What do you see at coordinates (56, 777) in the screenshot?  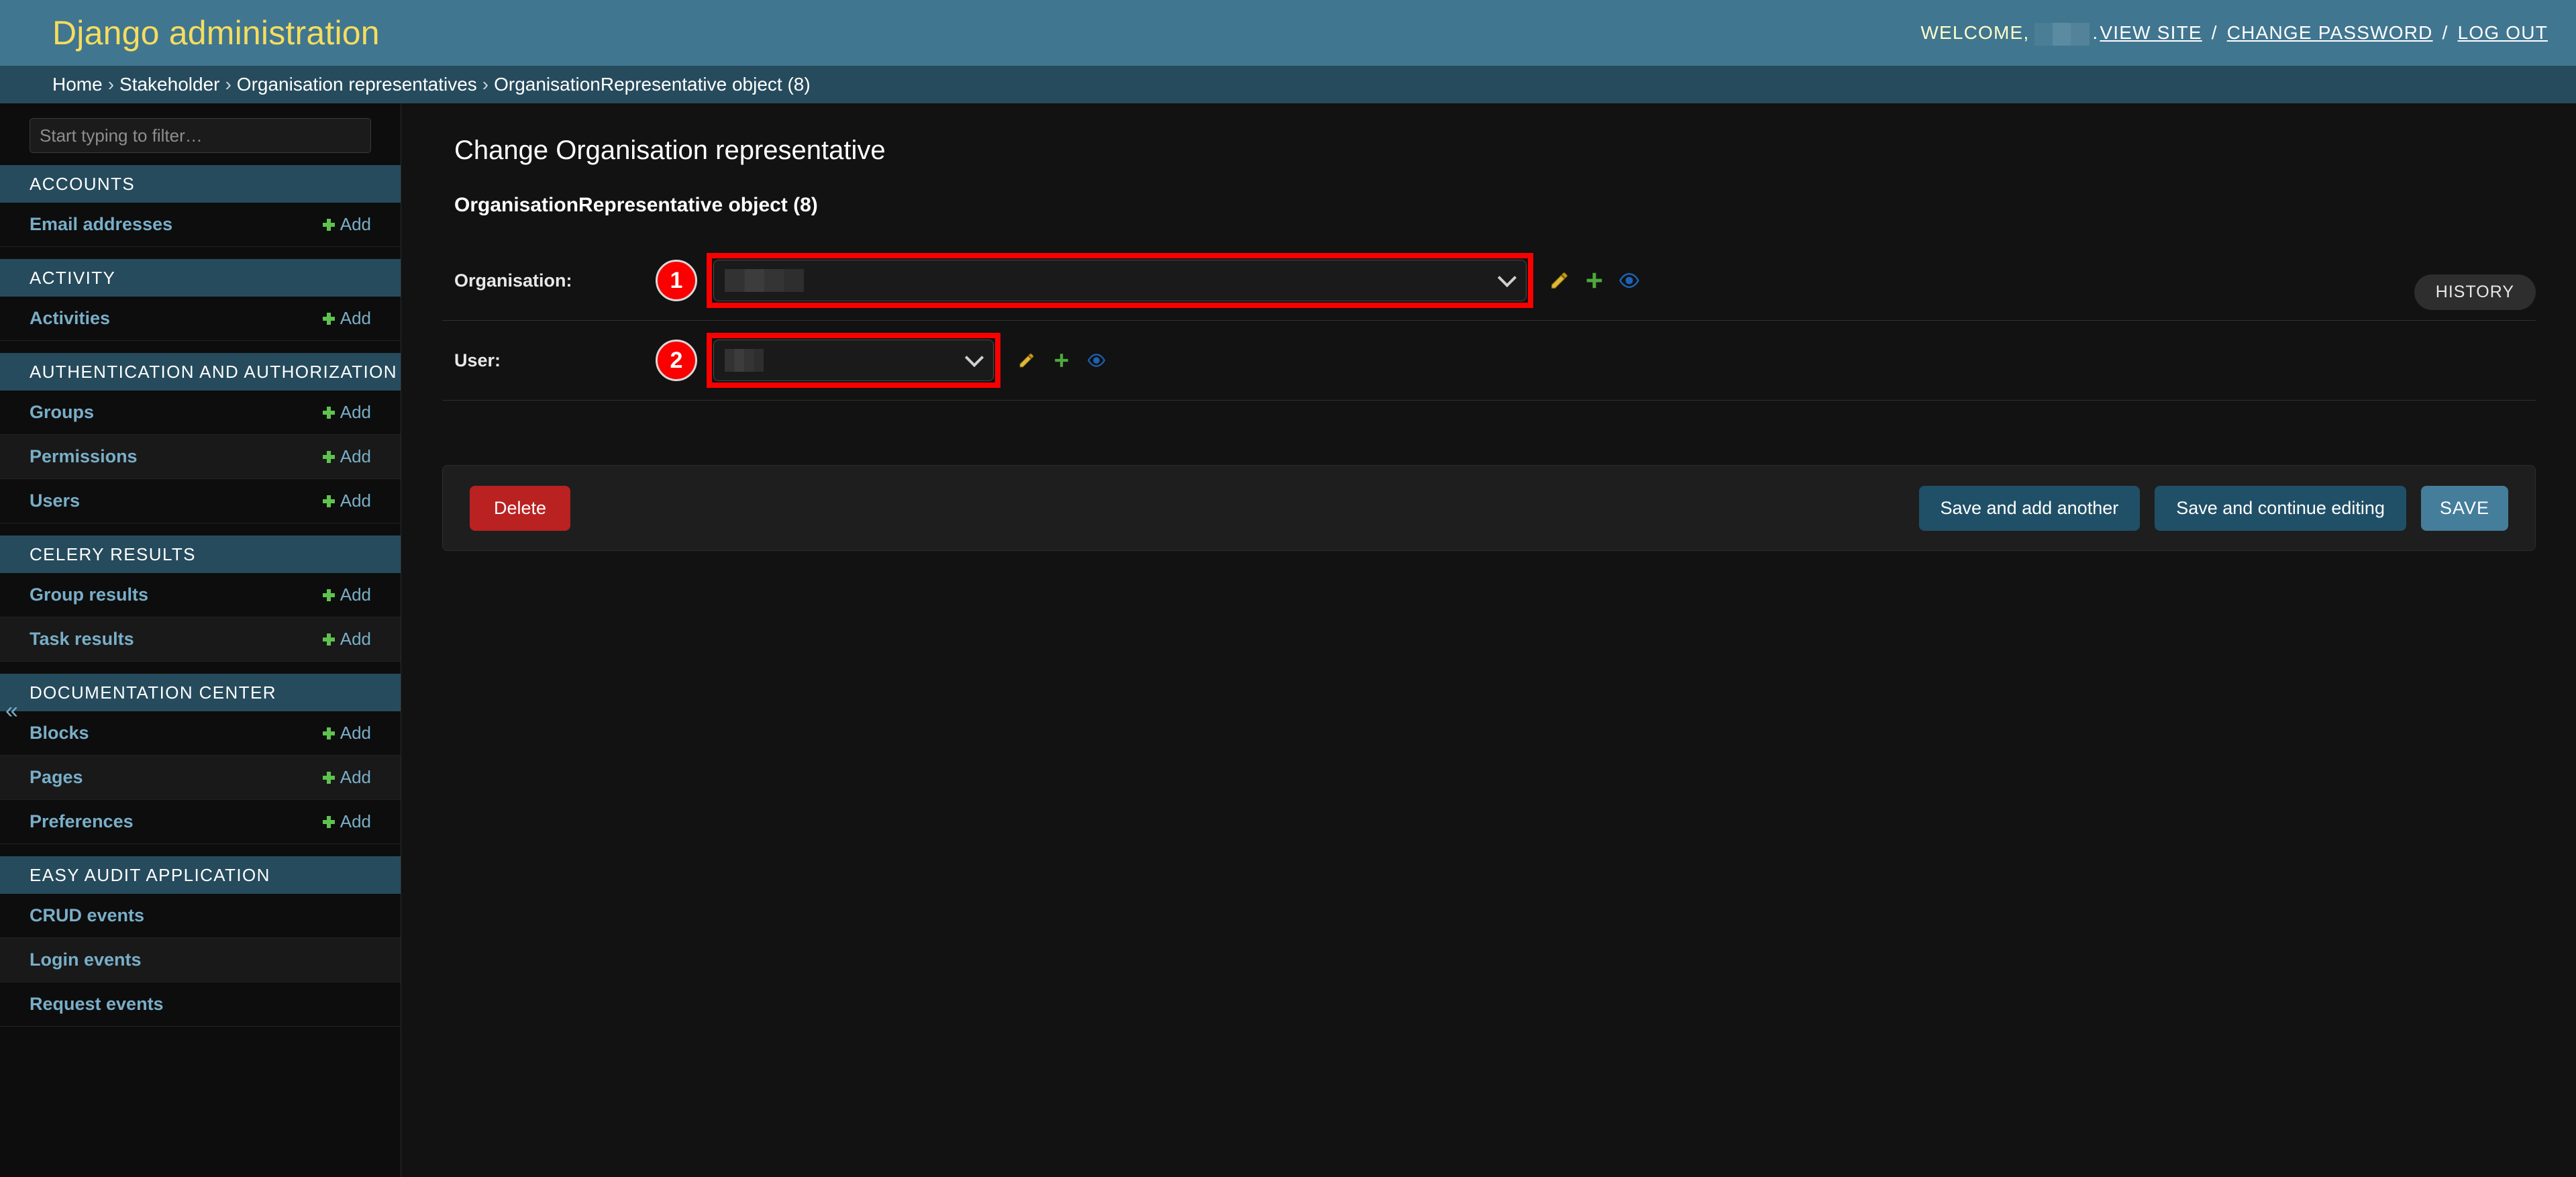 I see `sidebar-item-label: Pages` at bounding box center [56, 777].